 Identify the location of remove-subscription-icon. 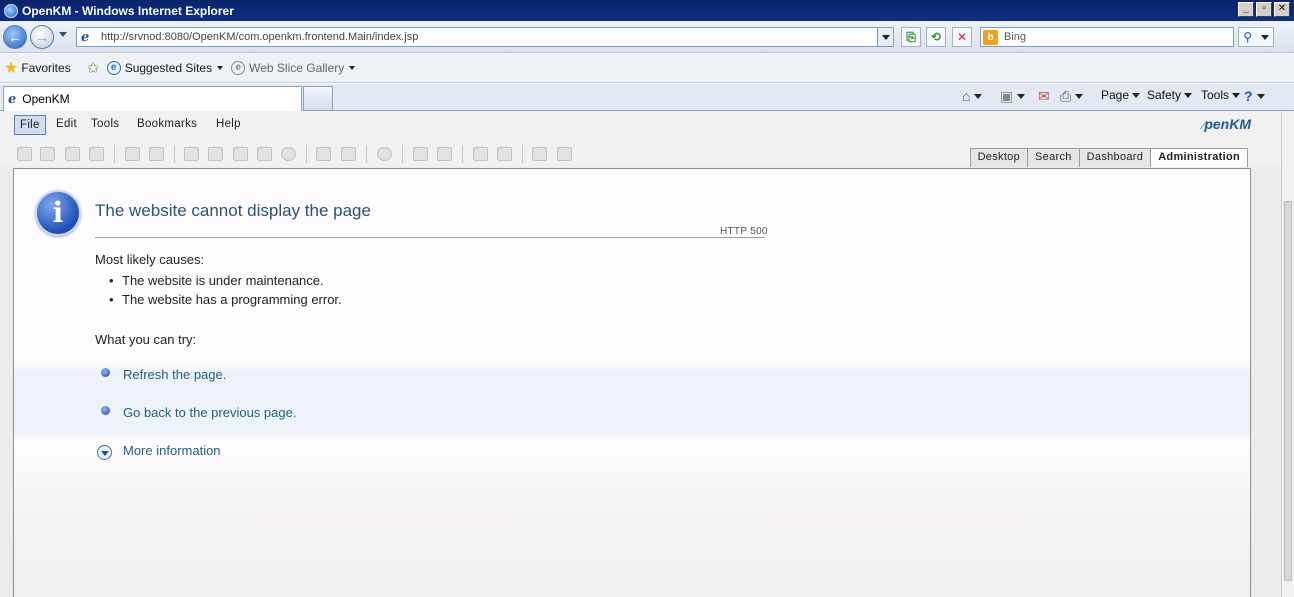
(444, 154).